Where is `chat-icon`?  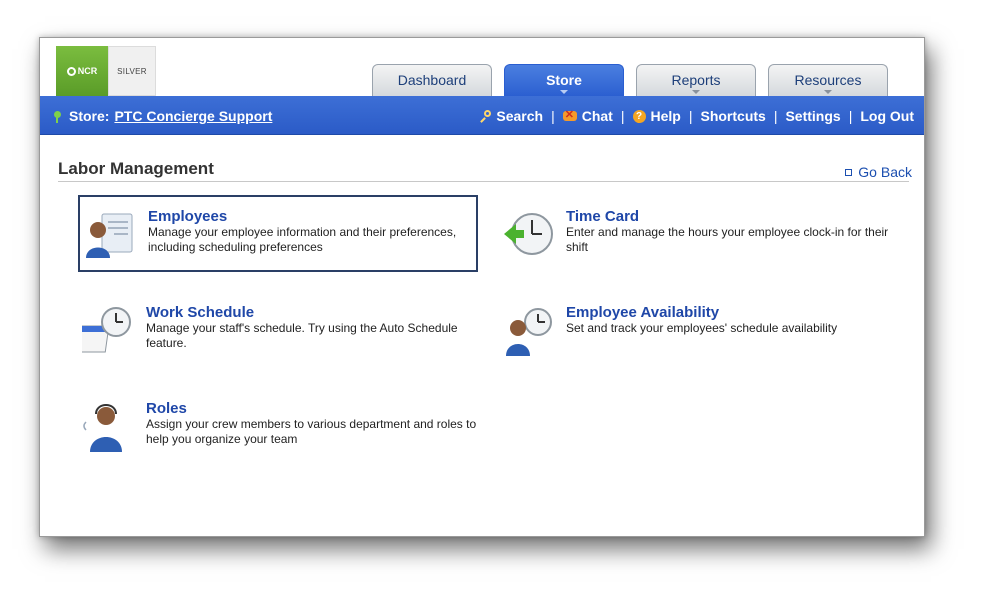
chat-icon is located at coordinates (569, 115).